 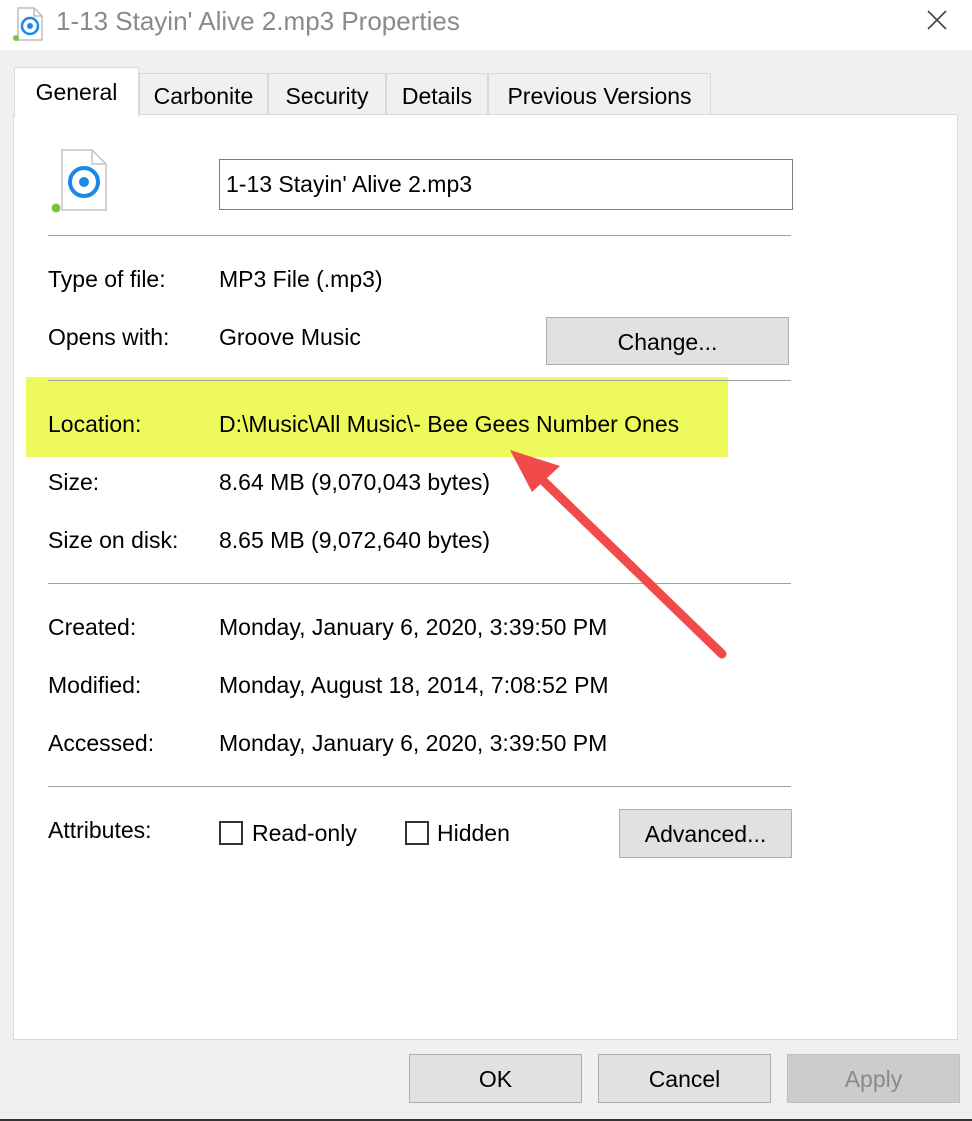 What do you see at coordinates (101, 743) in the screenshot?
I see `accessed-label: Accessed:` at bounding box center [101, 743].